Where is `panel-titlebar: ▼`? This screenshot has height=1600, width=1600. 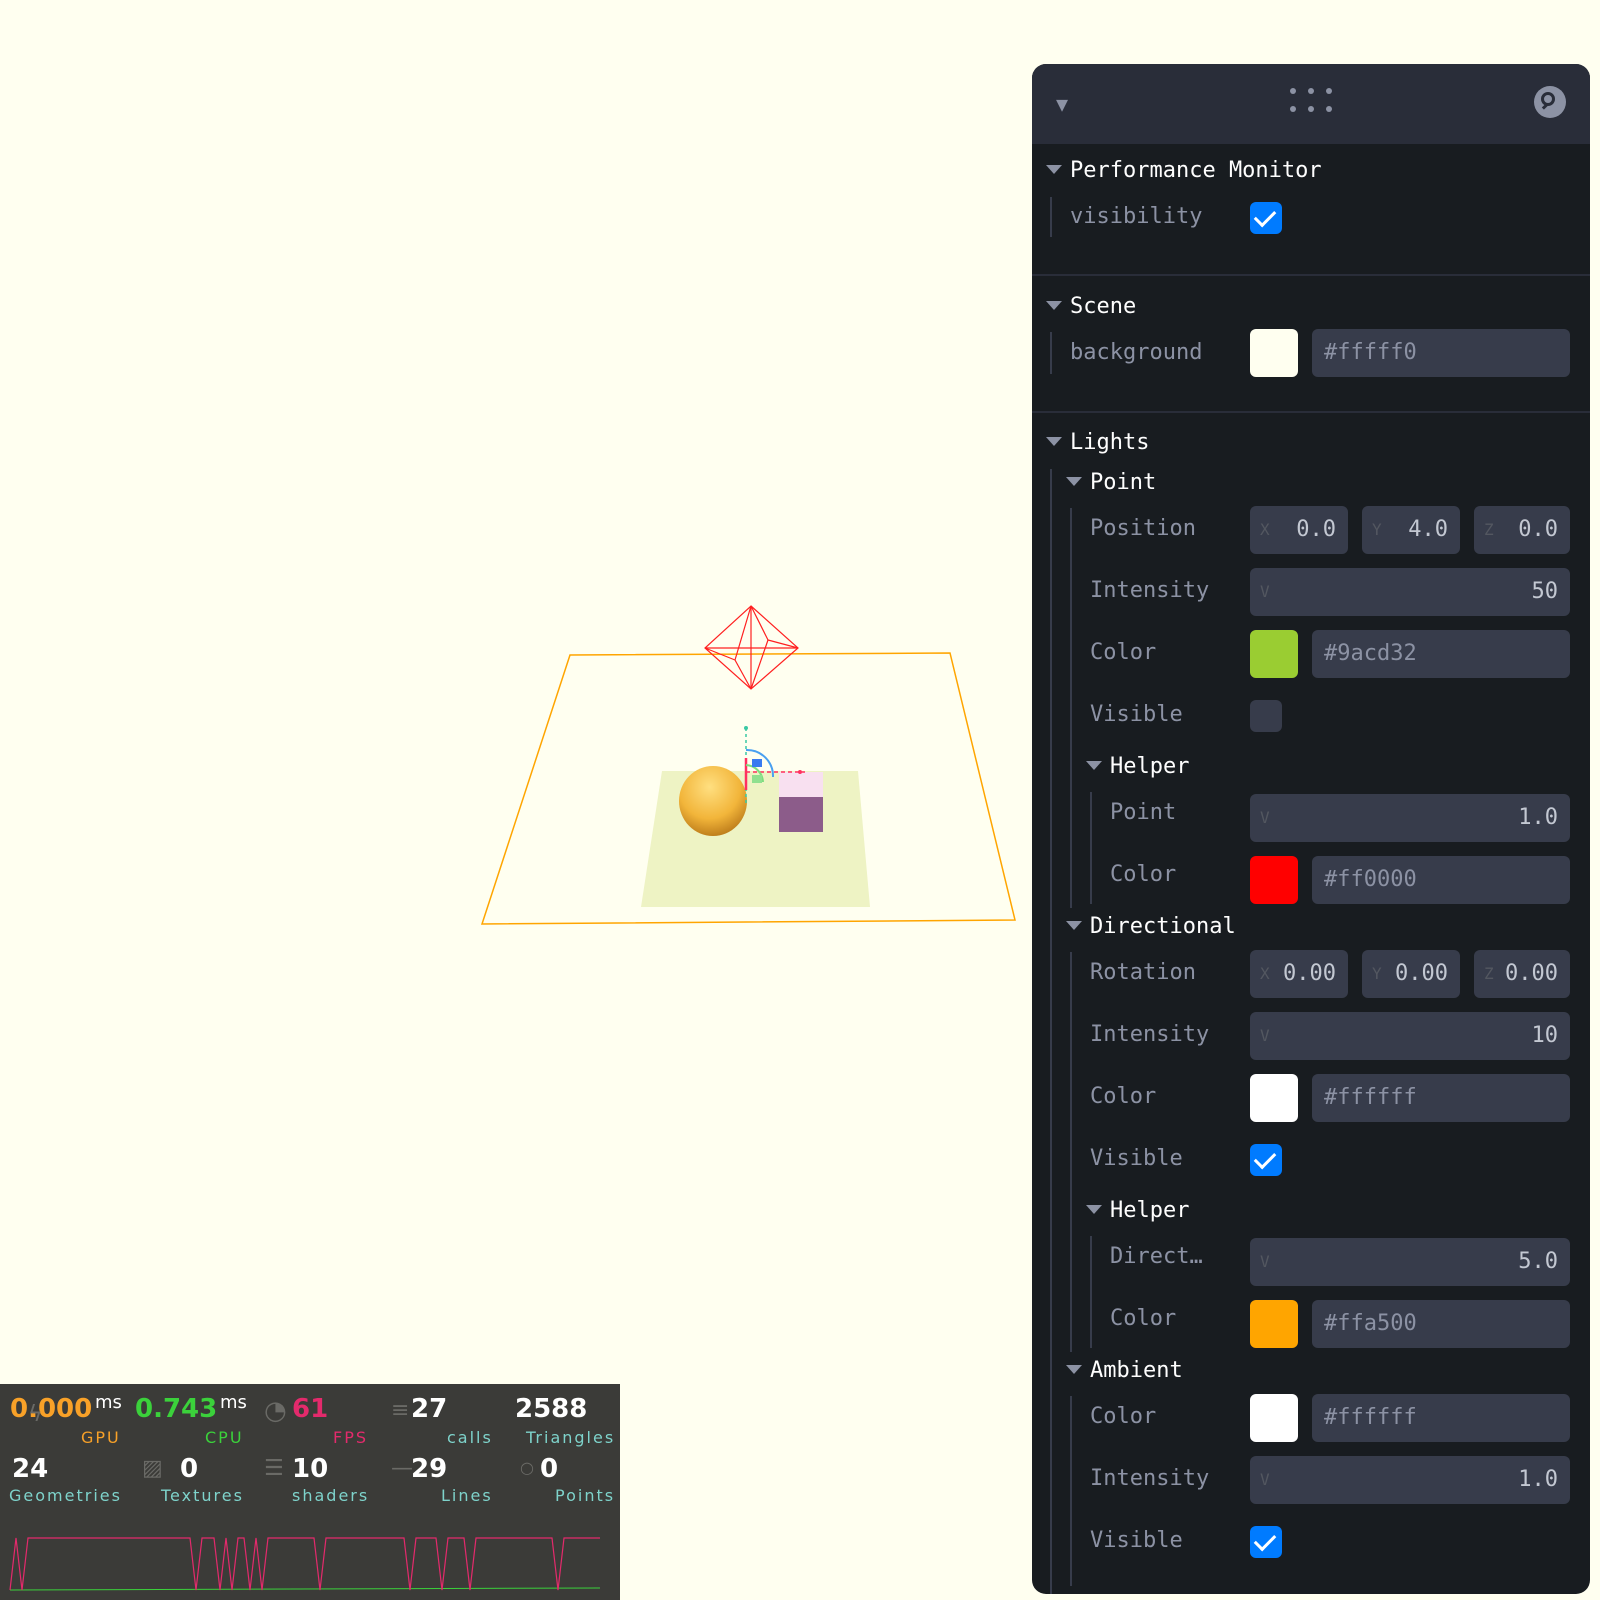 panel-titlebar: ▼ is located at coordinates (1311, 104).